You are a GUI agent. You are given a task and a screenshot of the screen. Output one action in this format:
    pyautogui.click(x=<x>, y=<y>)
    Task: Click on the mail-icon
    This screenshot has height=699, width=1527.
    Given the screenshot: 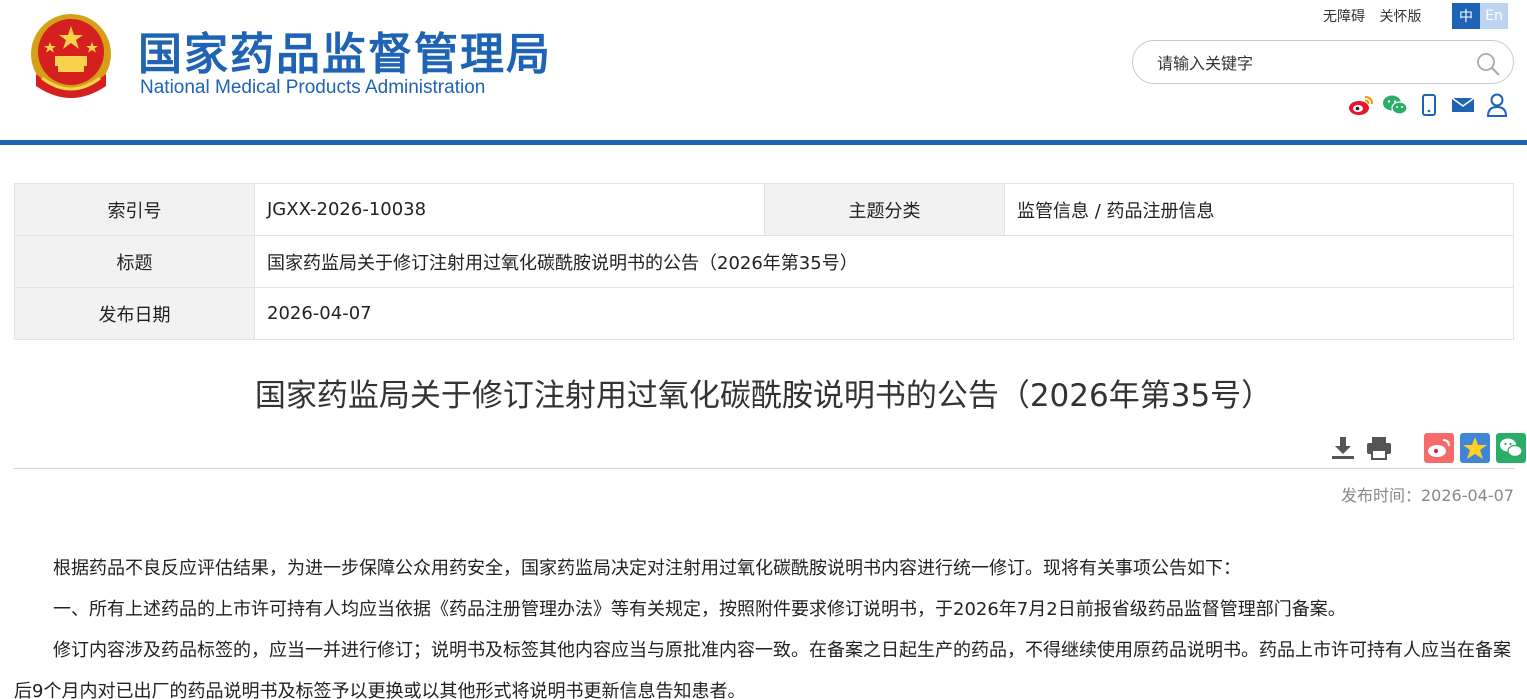 What is the action you would take?
    pyautogui.click(x=1463, y=105)
    